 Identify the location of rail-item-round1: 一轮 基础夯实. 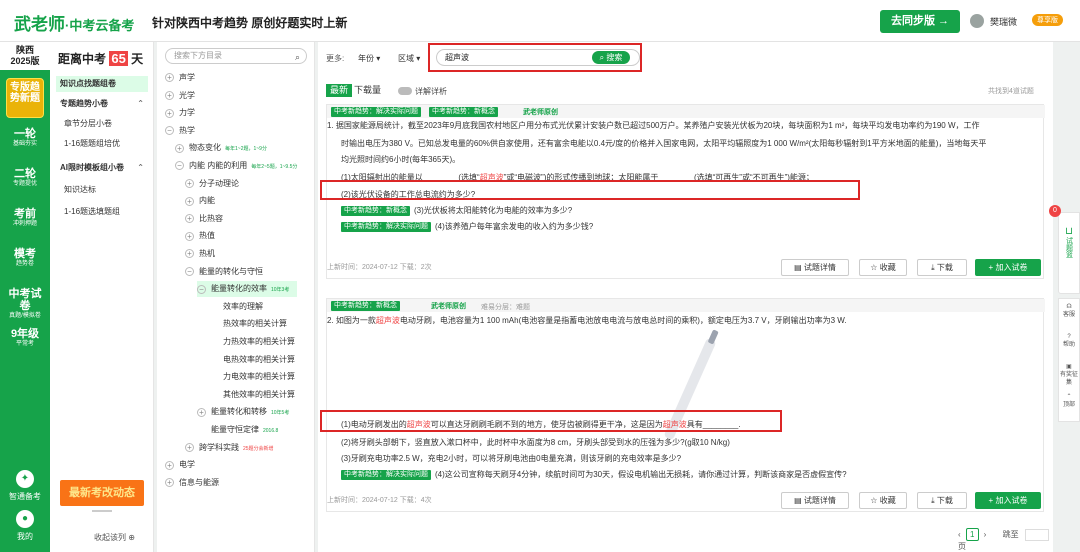
(25, 141).